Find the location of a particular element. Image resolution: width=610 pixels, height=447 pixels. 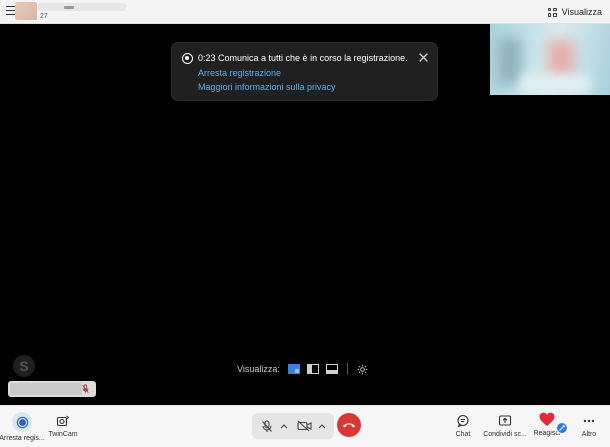

more-button: Altro is located at coordinates (589, 426).